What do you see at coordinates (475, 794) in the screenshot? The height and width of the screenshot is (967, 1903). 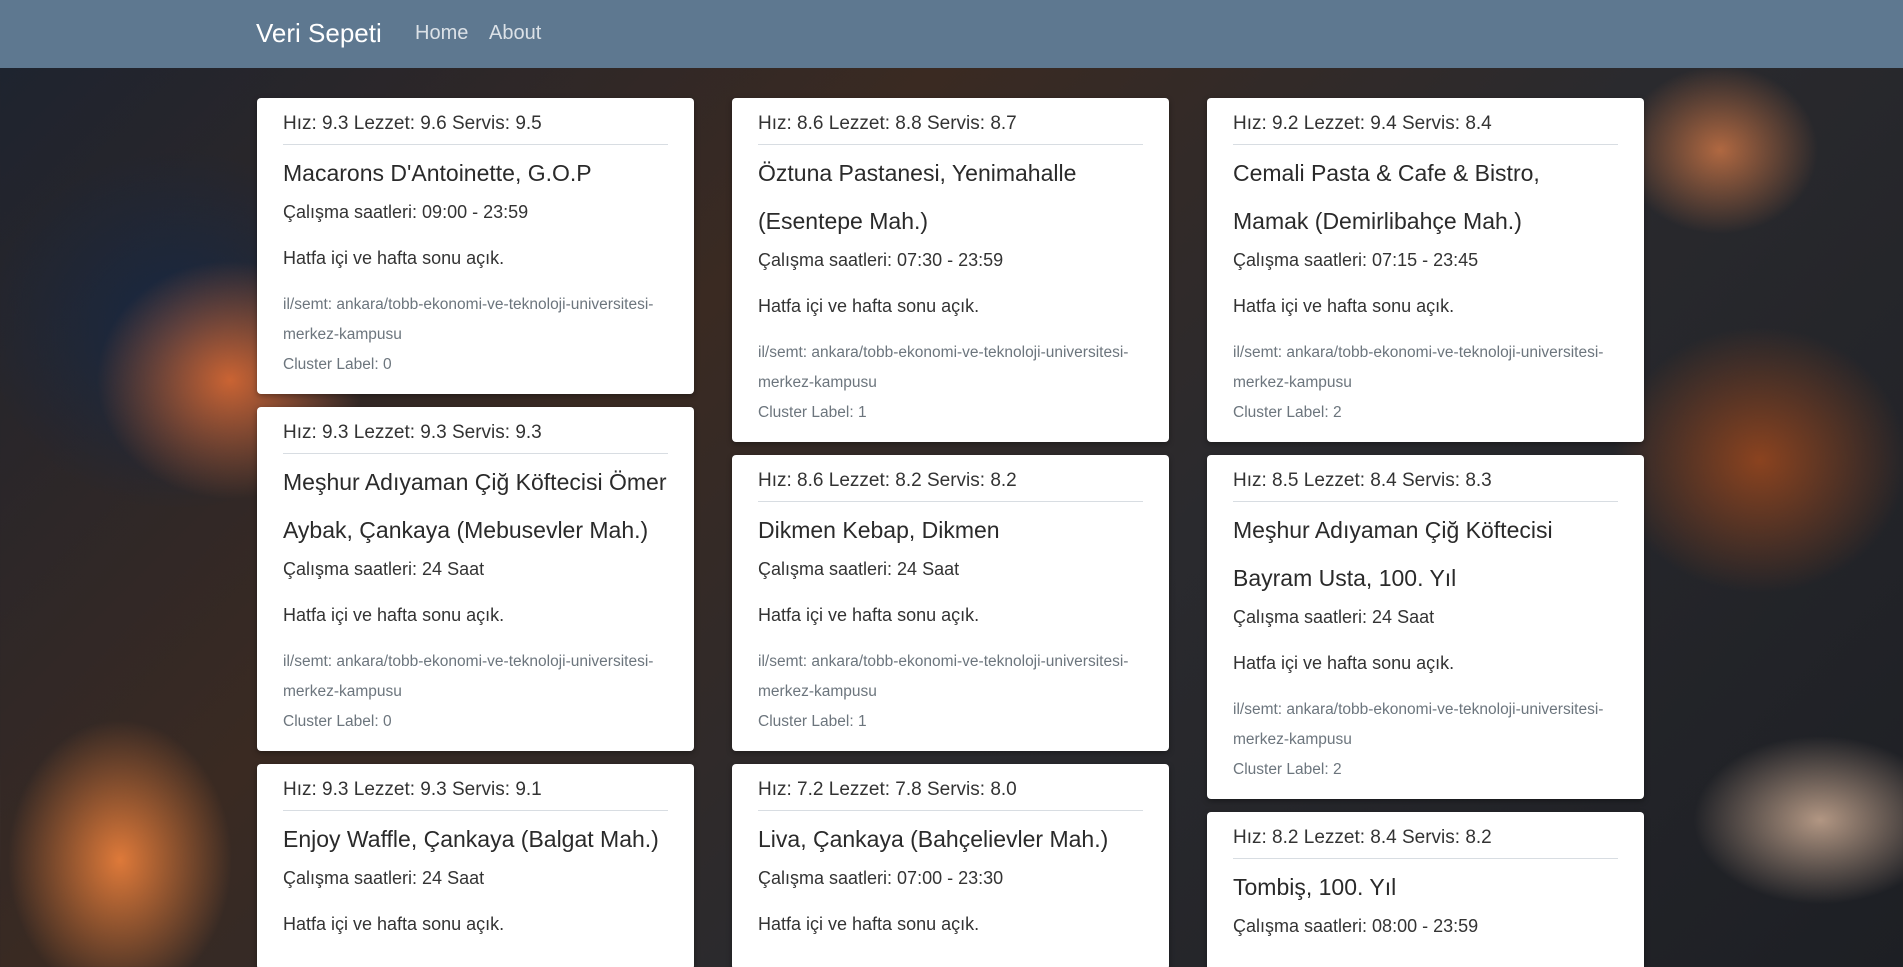 I see `rating-scores: Hız: 9.3 Lezzet: 9.3 Servis: 9.1` at bounding box center [475, 794].